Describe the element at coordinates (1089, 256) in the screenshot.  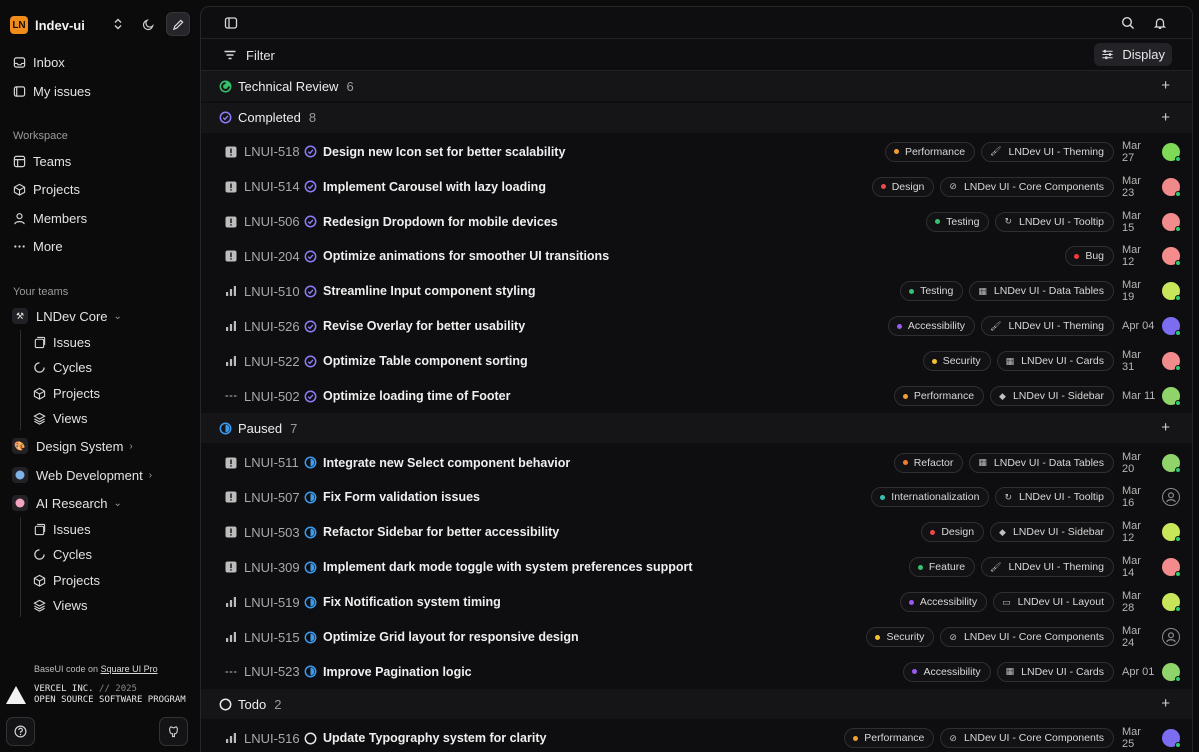
I see `label-chip: Bug` at that location.